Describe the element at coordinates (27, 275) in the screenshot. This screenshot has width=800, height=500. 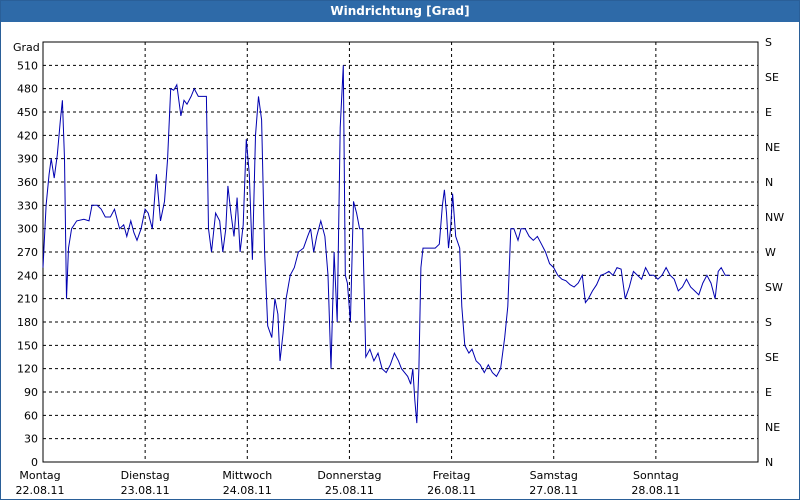
I see `y-tick-label: 240` at that location.